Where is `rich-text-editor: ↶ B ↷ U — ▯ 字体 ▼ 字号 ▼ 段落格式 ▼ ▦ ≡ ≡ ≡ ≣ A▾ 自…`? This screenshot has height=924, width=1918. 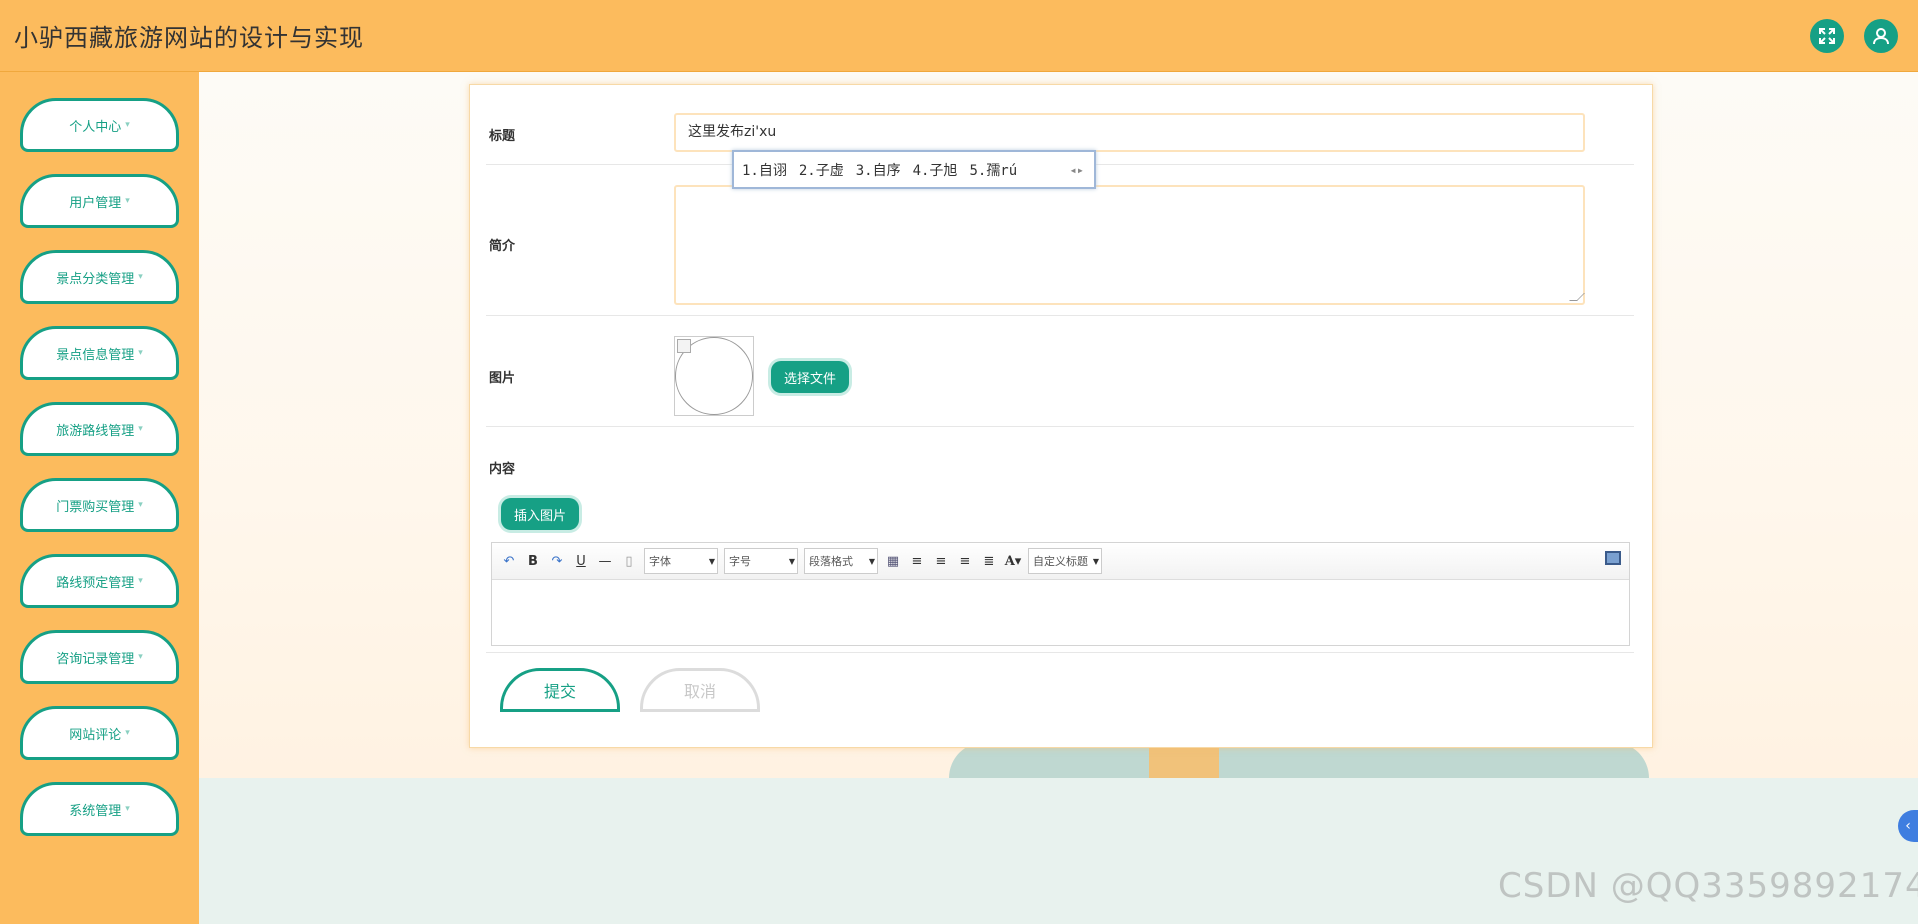
rich-text-editor: ↶ B ↷ U — ▯ 字体 ▼ 字号 ▼ 段落格式 ▼ ▦ ≡ ≡ ≡ ≣ A▾ 自… is located at coordinates (1060, 594).